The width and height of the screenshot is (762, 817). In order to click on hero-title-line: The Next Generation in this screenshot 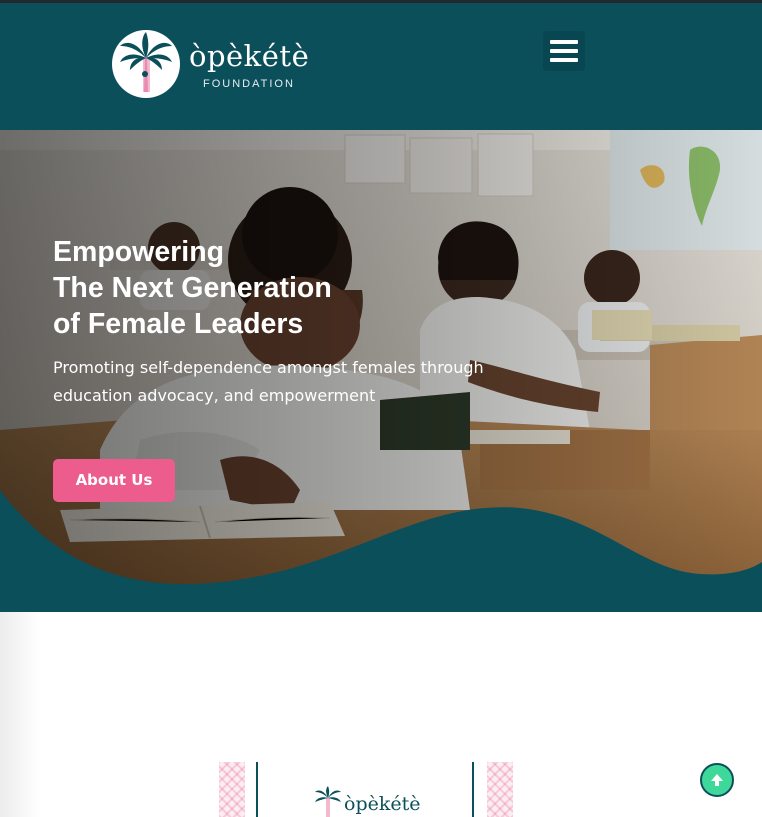, I will do `click(192, 288)`.